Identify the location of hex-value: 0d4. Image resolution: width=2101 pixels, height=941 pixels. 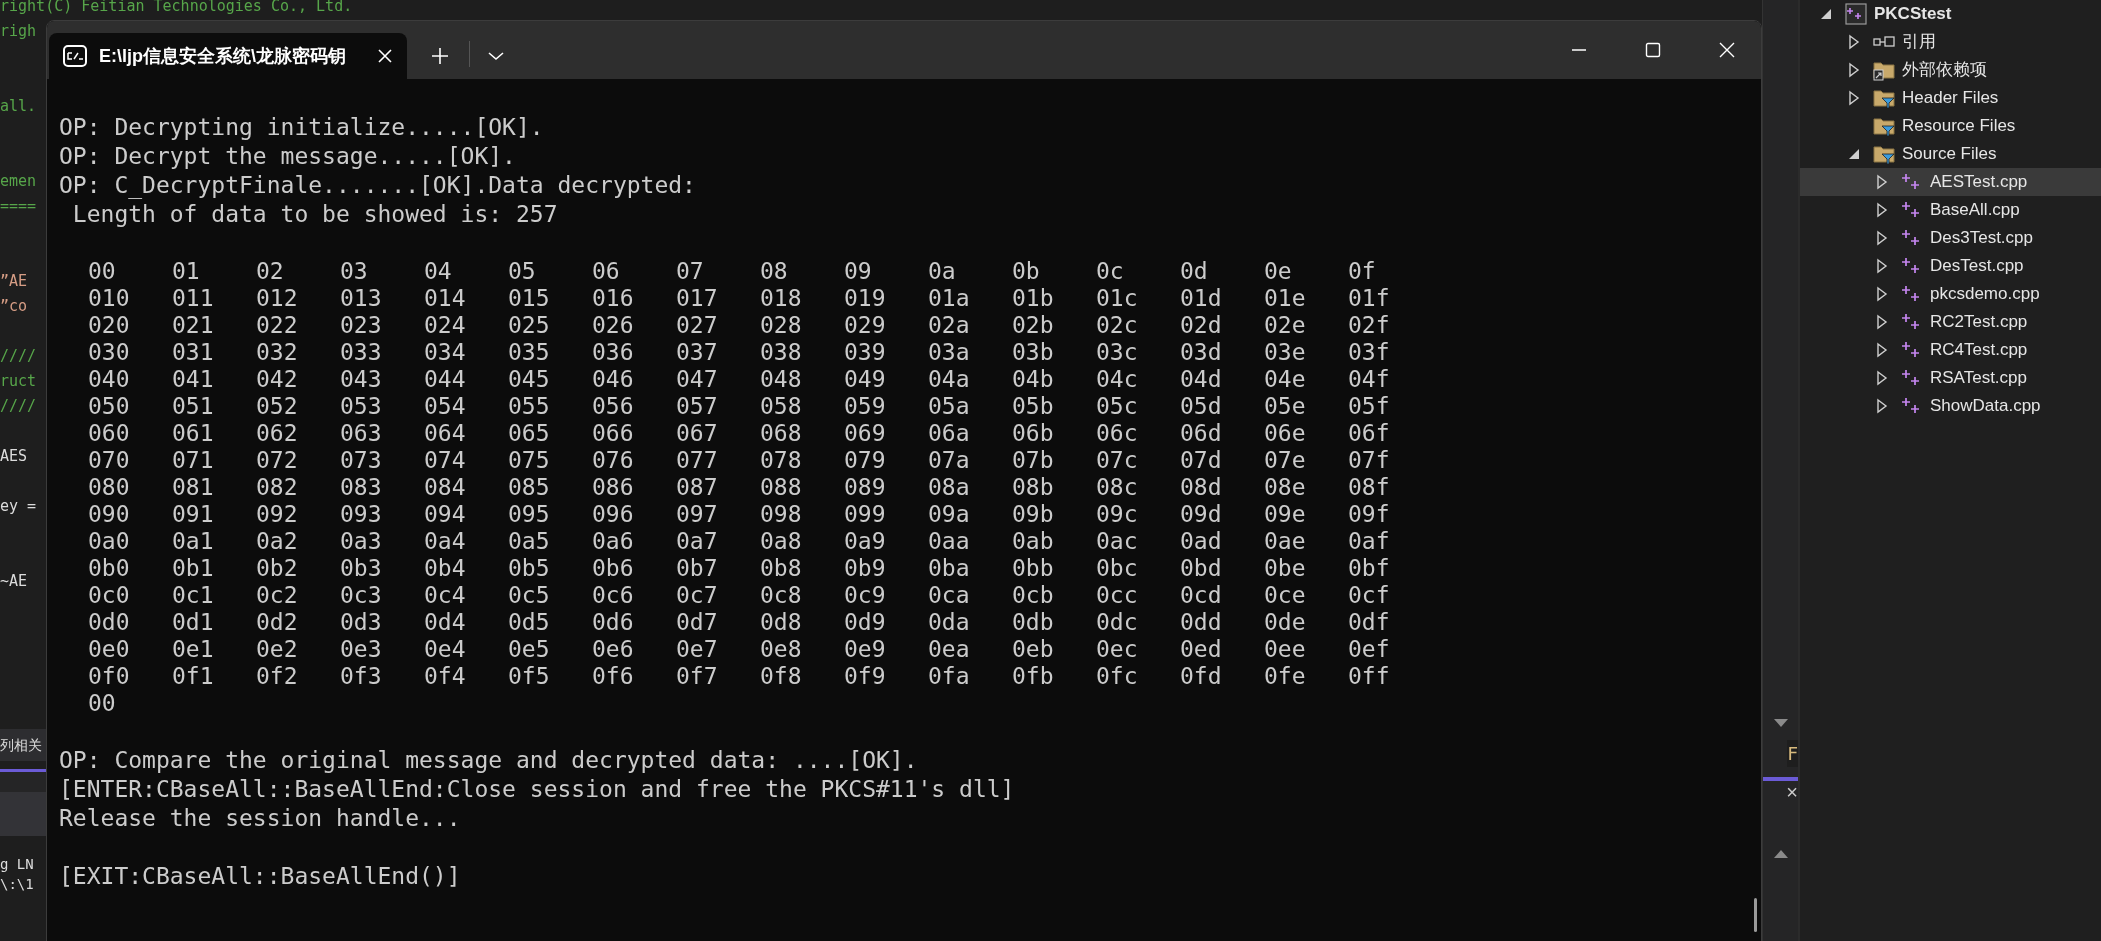
(445, 622).